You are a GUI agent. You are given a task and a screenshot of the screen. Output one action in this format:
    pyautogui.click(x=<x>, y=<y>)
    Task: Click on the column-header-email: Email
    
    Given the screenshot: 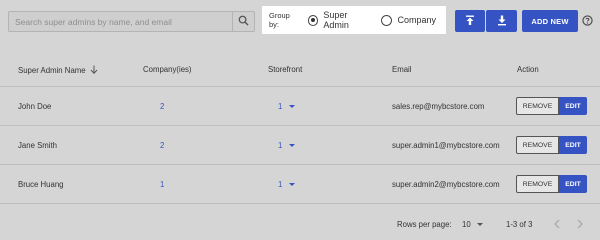 What is the action you would take?
    pyautogui.click(x=402, y=69)
    